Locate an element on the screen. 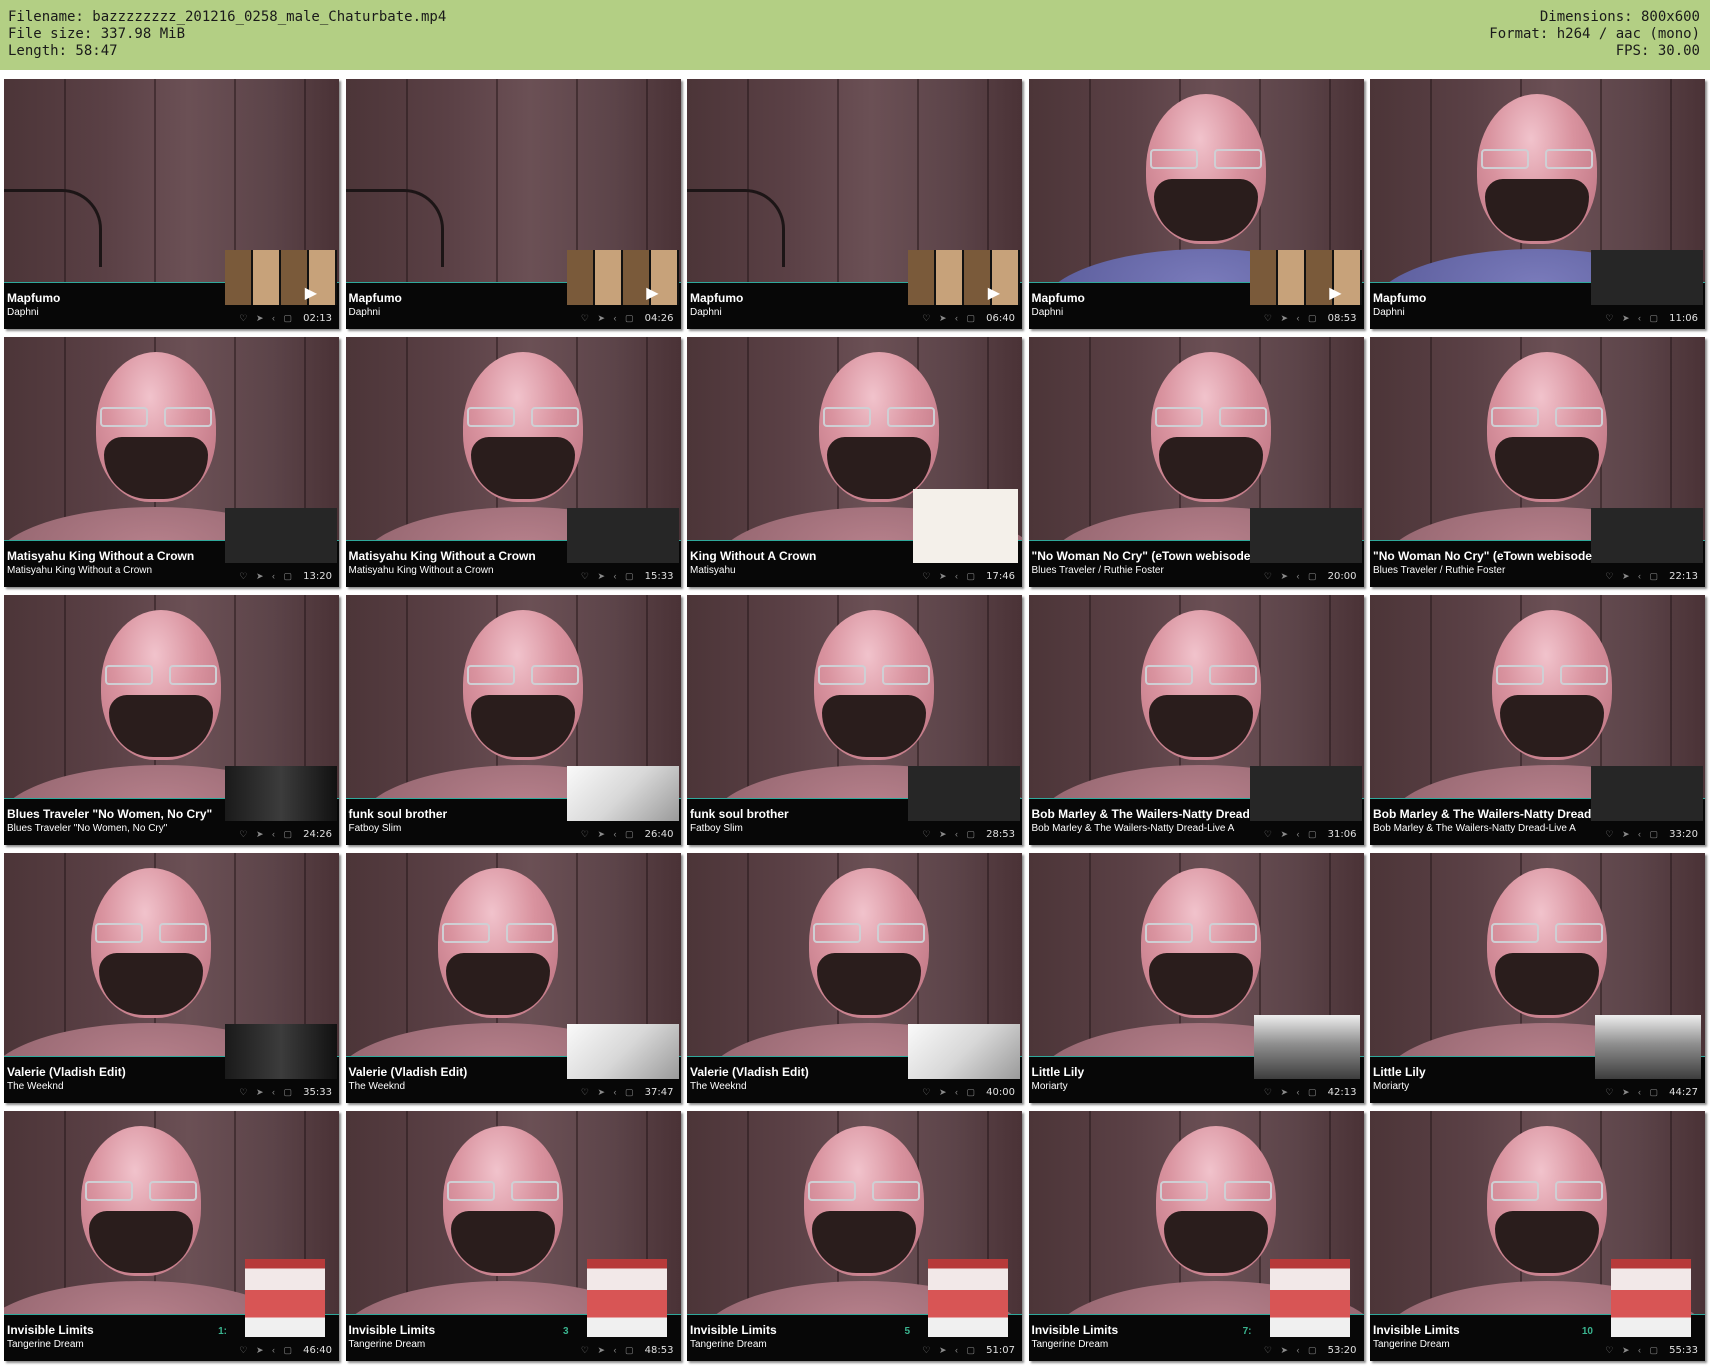  track-number: 1: is located at coordinates (222, 1331).